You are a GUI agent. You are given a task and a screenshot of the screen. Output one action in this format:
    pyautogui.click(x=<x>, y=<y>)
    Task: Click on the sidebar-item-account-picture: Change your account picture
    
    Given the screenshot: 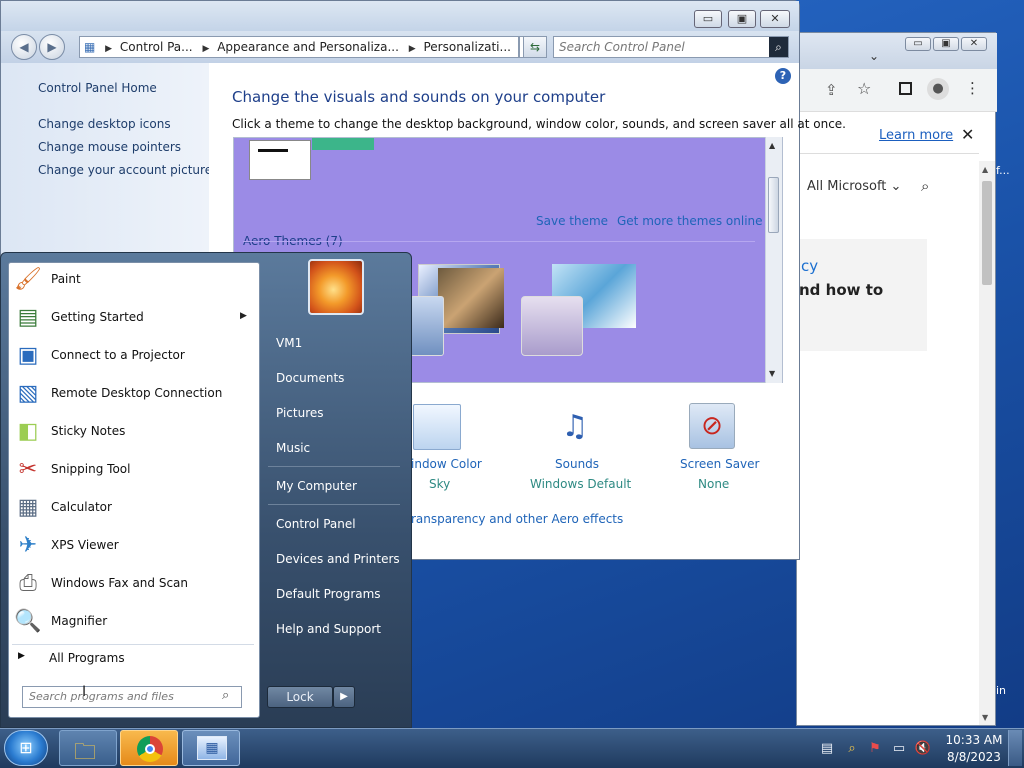 What is the action you would take?
    pyautogui.click(x=125, y=170)
    